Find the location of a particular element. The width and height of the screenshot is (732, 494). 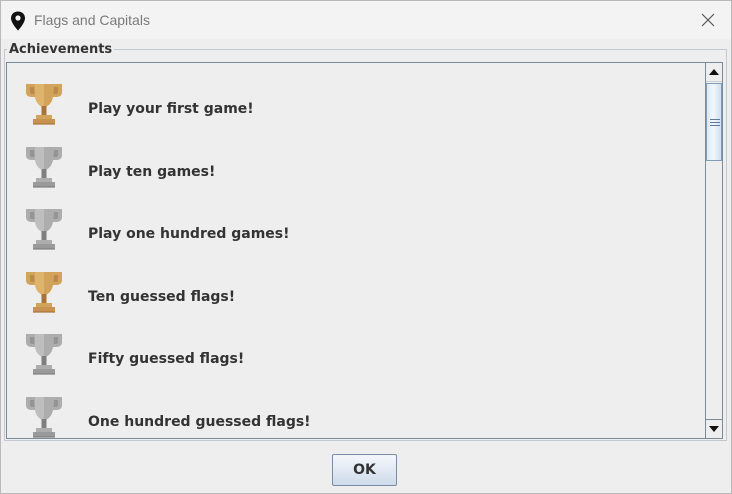

achievement-row: Play your first game! is located at coordinates (356, 101).